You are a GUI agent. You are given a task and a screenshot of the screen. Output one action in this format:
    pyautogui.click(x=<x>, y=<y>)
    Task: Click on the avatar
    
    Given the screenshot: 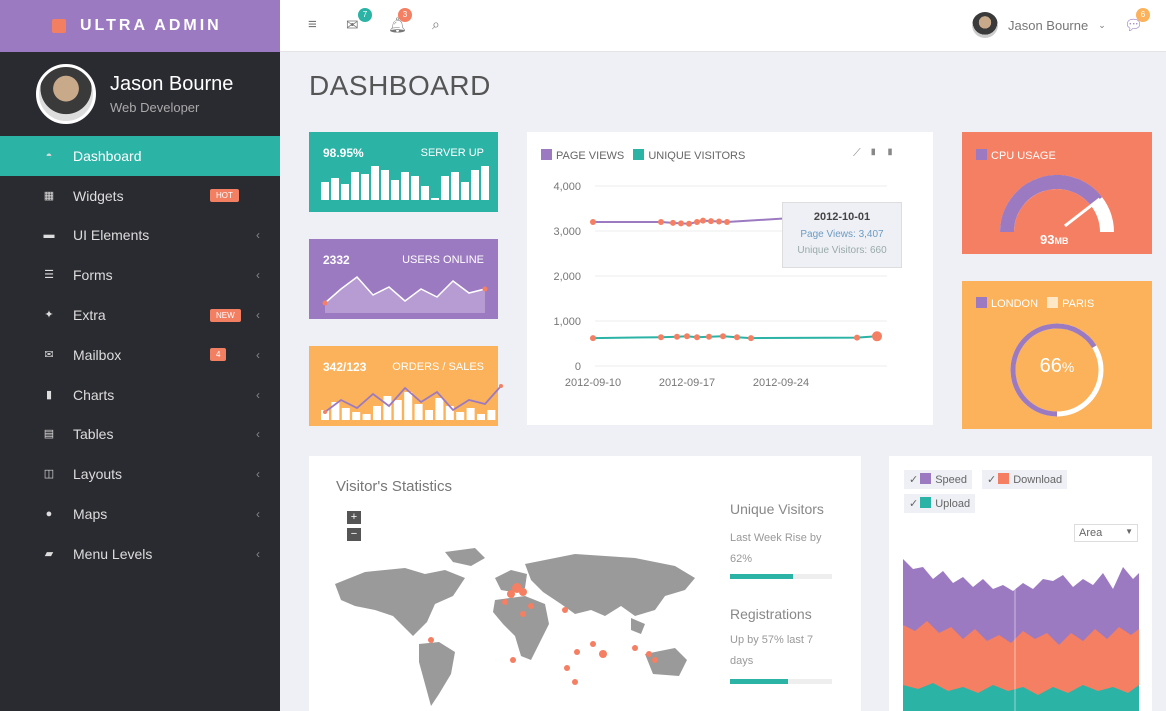 What is the action you would take?
    pyautogui.click(x=66, y=94)
    